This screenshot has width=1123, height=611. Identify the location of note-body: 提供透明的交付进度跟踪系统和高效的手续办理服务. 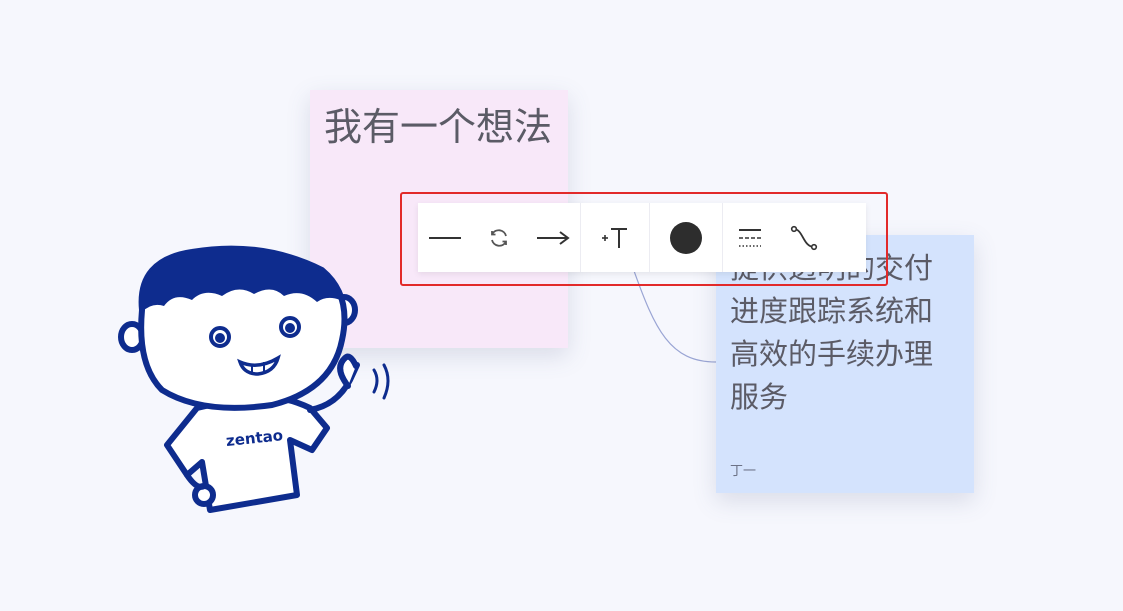
(832, 332).